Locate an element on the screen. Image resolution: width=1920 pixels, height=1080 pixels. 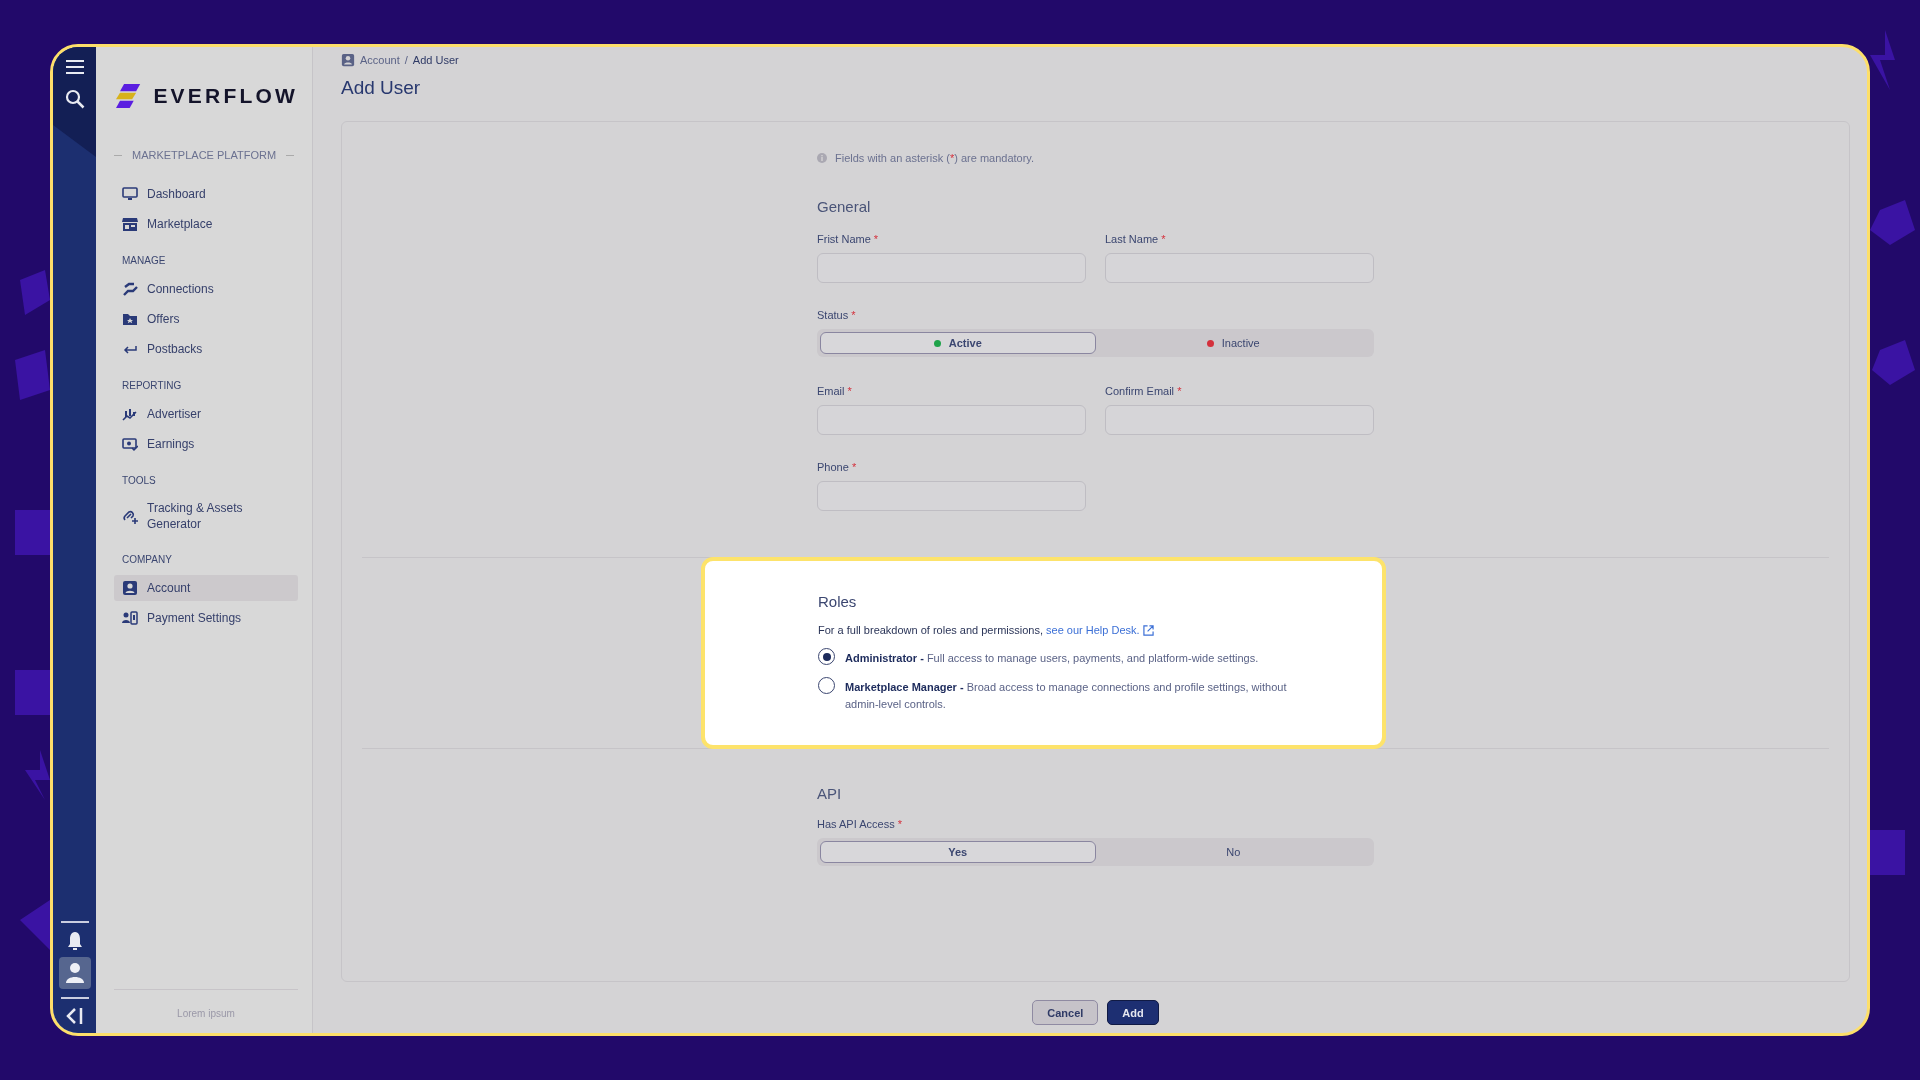
roles-intro: For a full breakdown of roles and permissions, see our Help Desk. is located at coordinates (1090, 630).